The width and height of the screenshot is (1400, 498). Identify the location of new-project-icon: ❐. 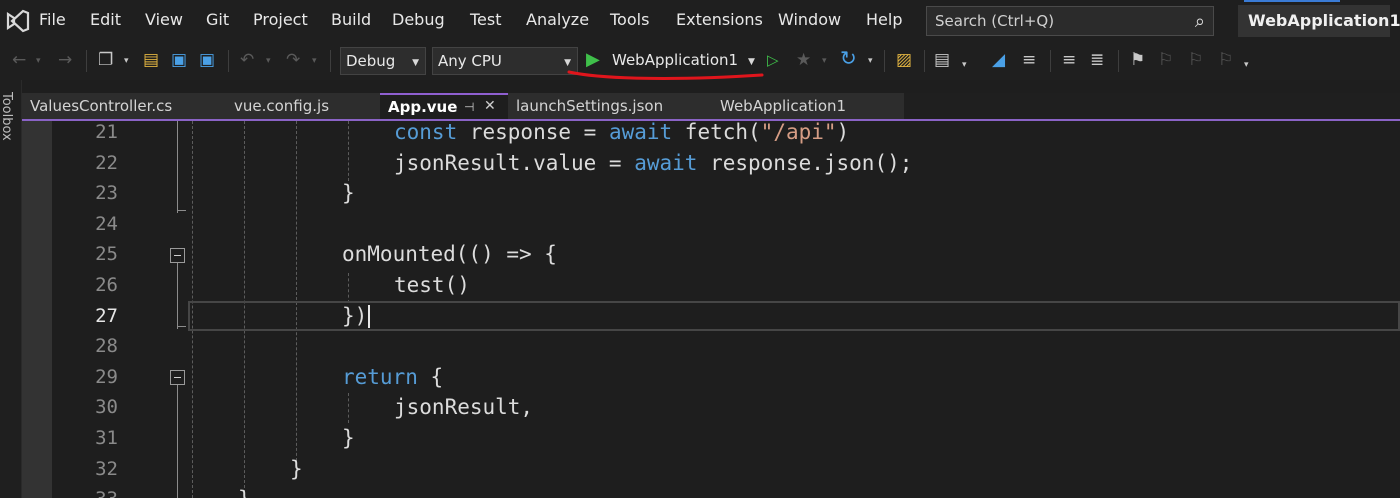
(105, 60).